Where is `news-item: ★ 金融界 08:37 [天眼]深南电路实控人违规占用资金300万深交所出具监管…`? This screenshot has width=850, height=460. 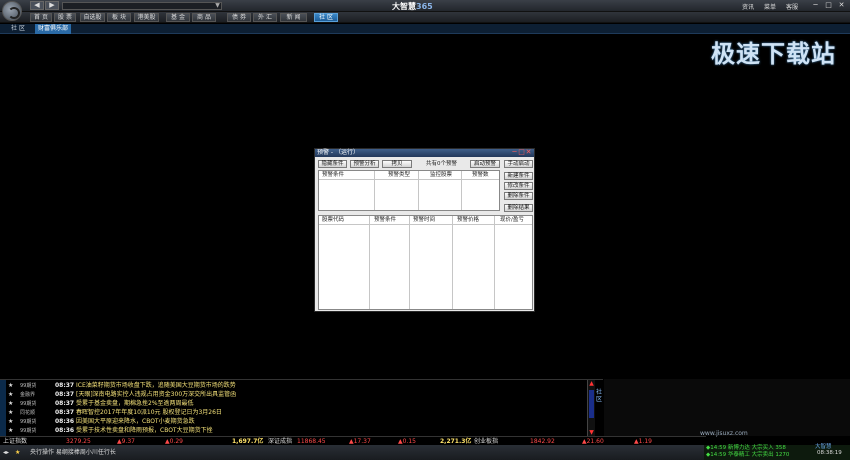 news-item: ★ 金融界 08:37 [天眼]深南电路实控人违规占用资金300万深交所出具监管… is located at coordinates (295, 395).